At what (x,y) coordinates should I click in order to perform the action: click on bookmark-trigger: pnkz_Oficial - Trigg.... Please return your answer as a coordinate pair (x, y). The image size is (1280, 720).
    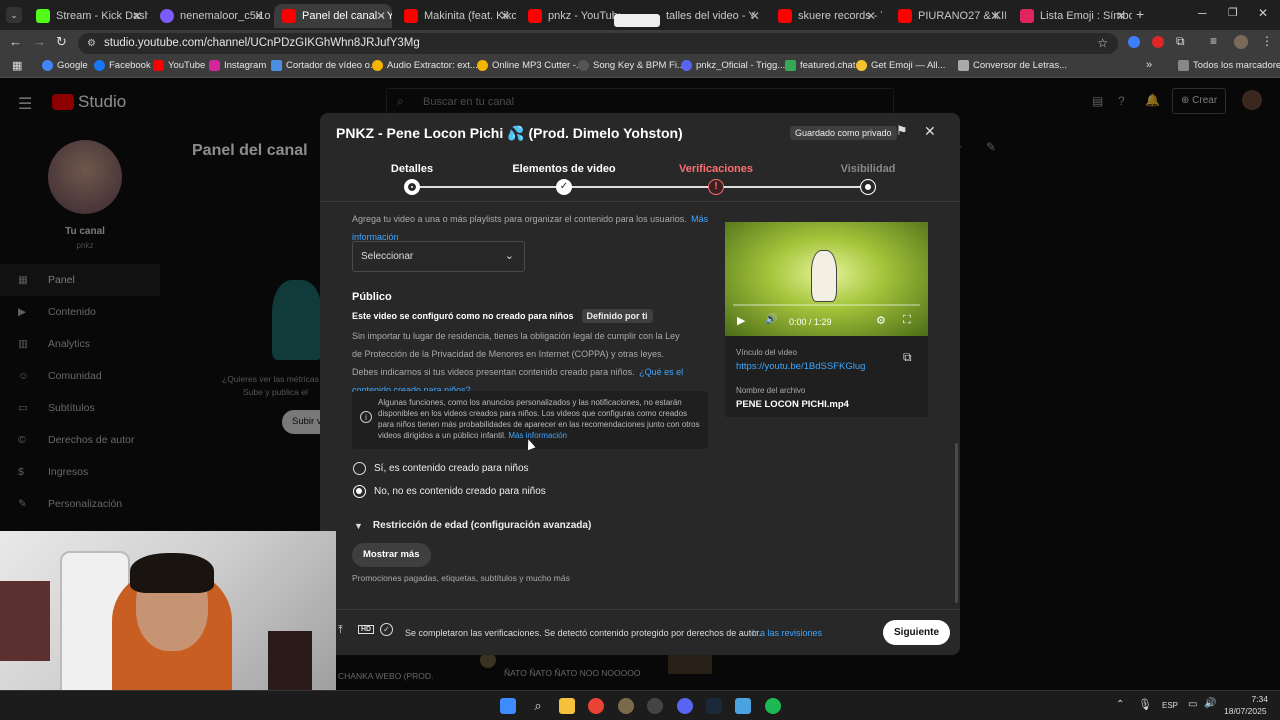
    Looking at the image, I should click on (733, 65).